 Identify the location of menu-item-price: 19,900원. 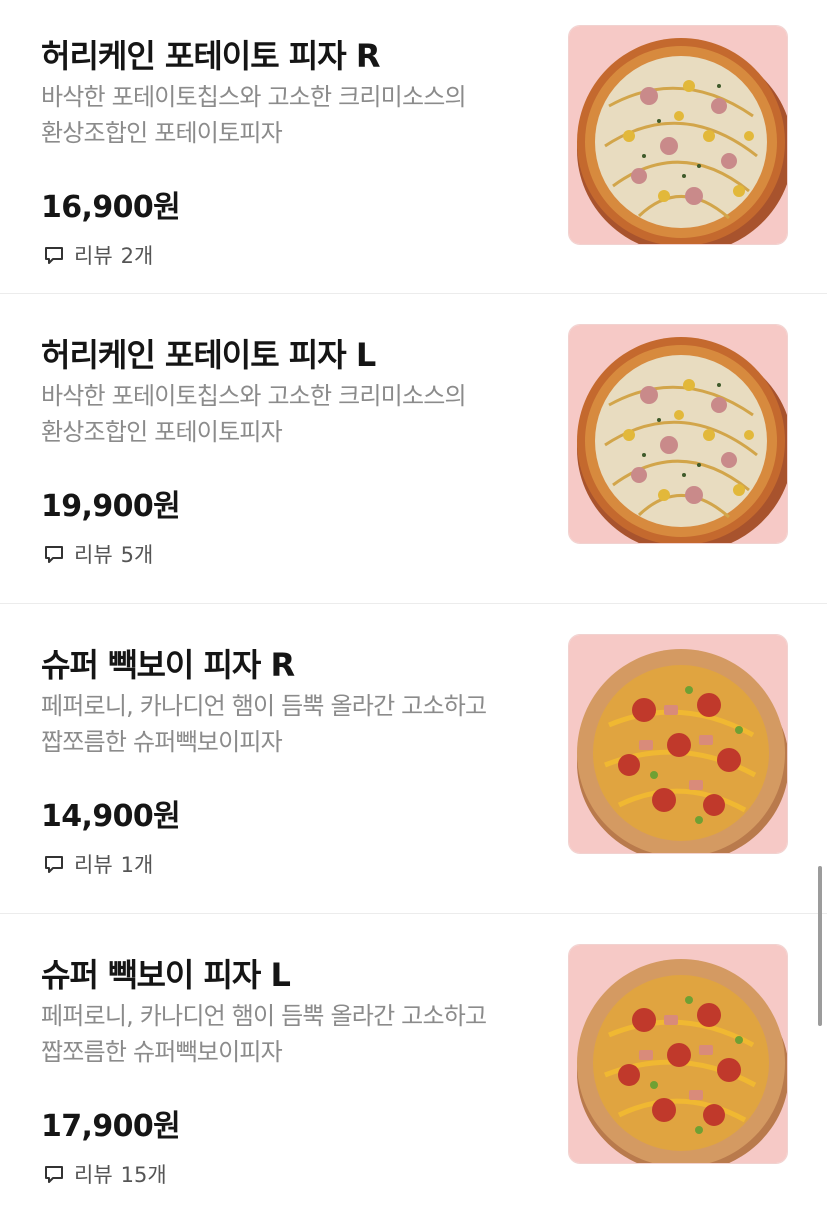
(111, 506).